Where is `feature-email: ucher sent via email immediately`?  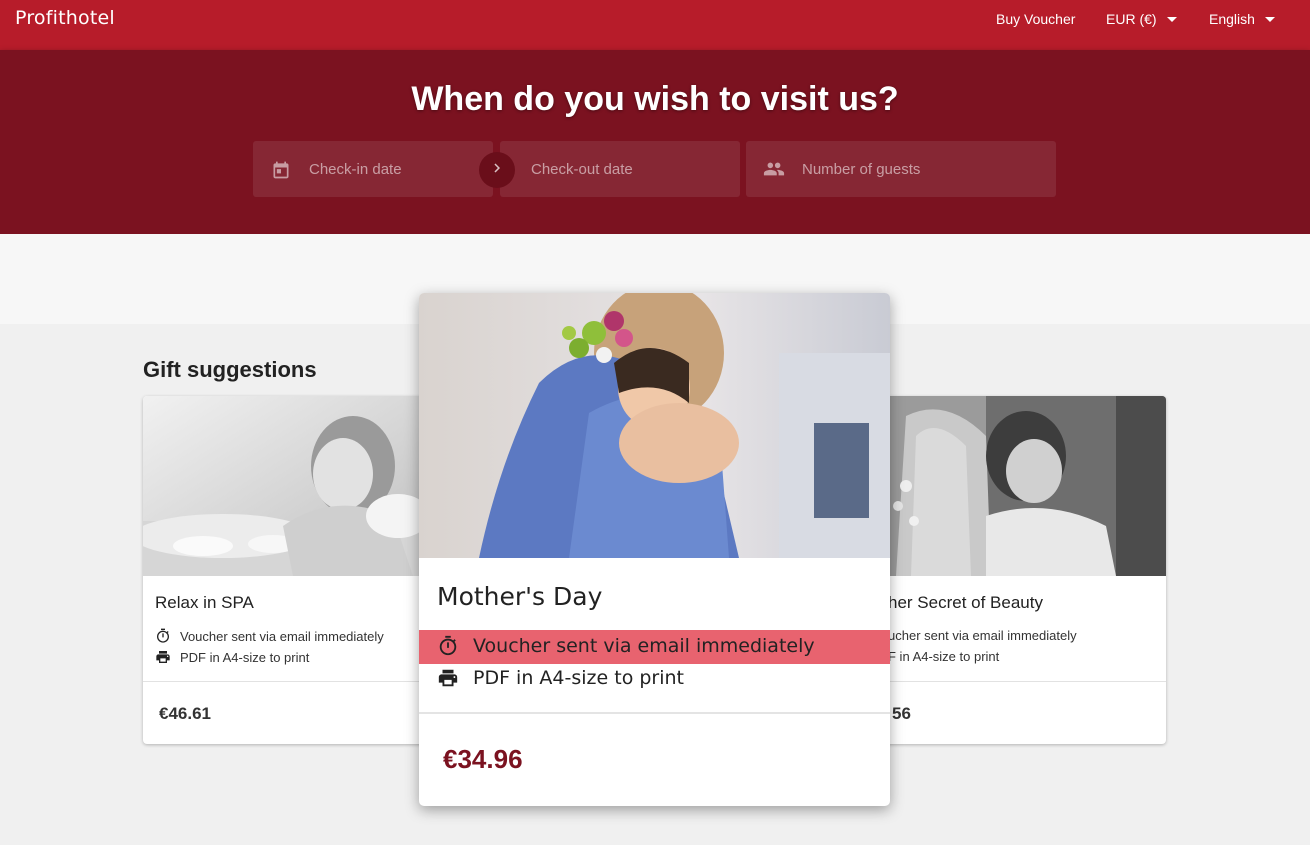 feature-email: ucher sent via email immediately is located at coordinates (982, 635).